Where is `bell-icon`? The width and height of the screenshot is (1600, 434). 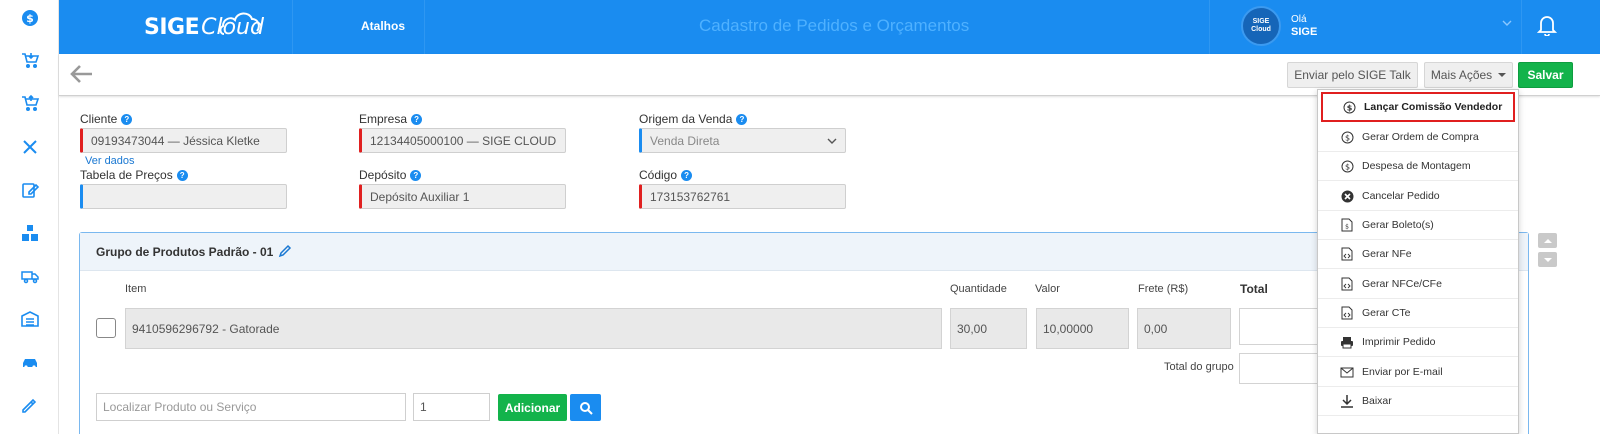 bell-icon is located at coordinates (1547, 26).